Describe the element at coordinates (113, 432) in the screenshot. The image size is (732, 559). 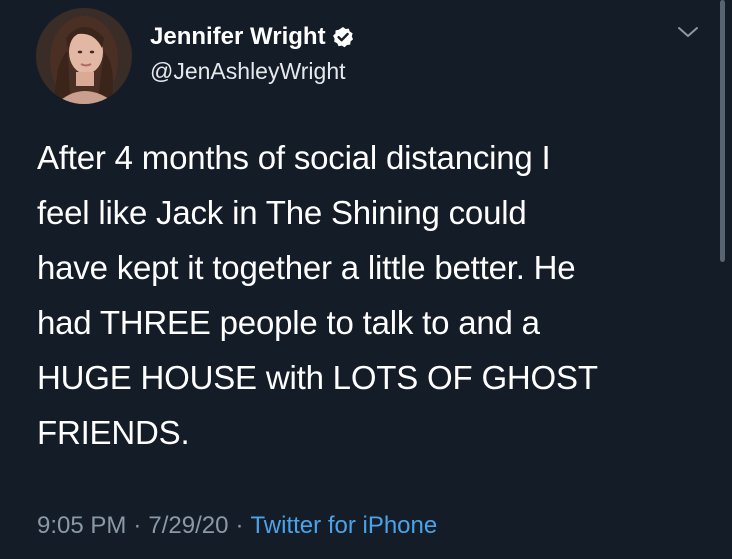
I see `tweet-text-line: FRIENDS.` at that location.